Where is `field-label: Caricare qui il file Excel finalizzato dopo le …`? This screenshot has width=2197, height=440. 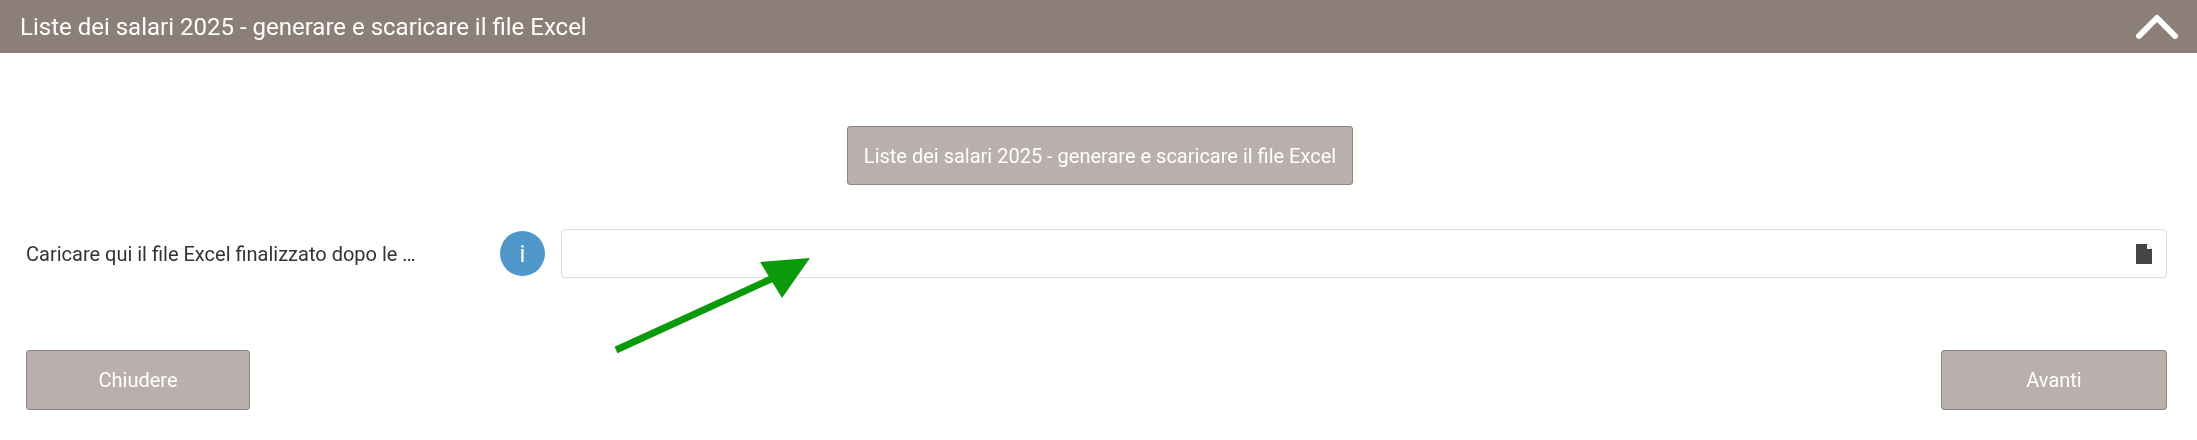 field-label: Caricare qui il file Excel finalizzato dopo le … is located at coordinates (221, 254).